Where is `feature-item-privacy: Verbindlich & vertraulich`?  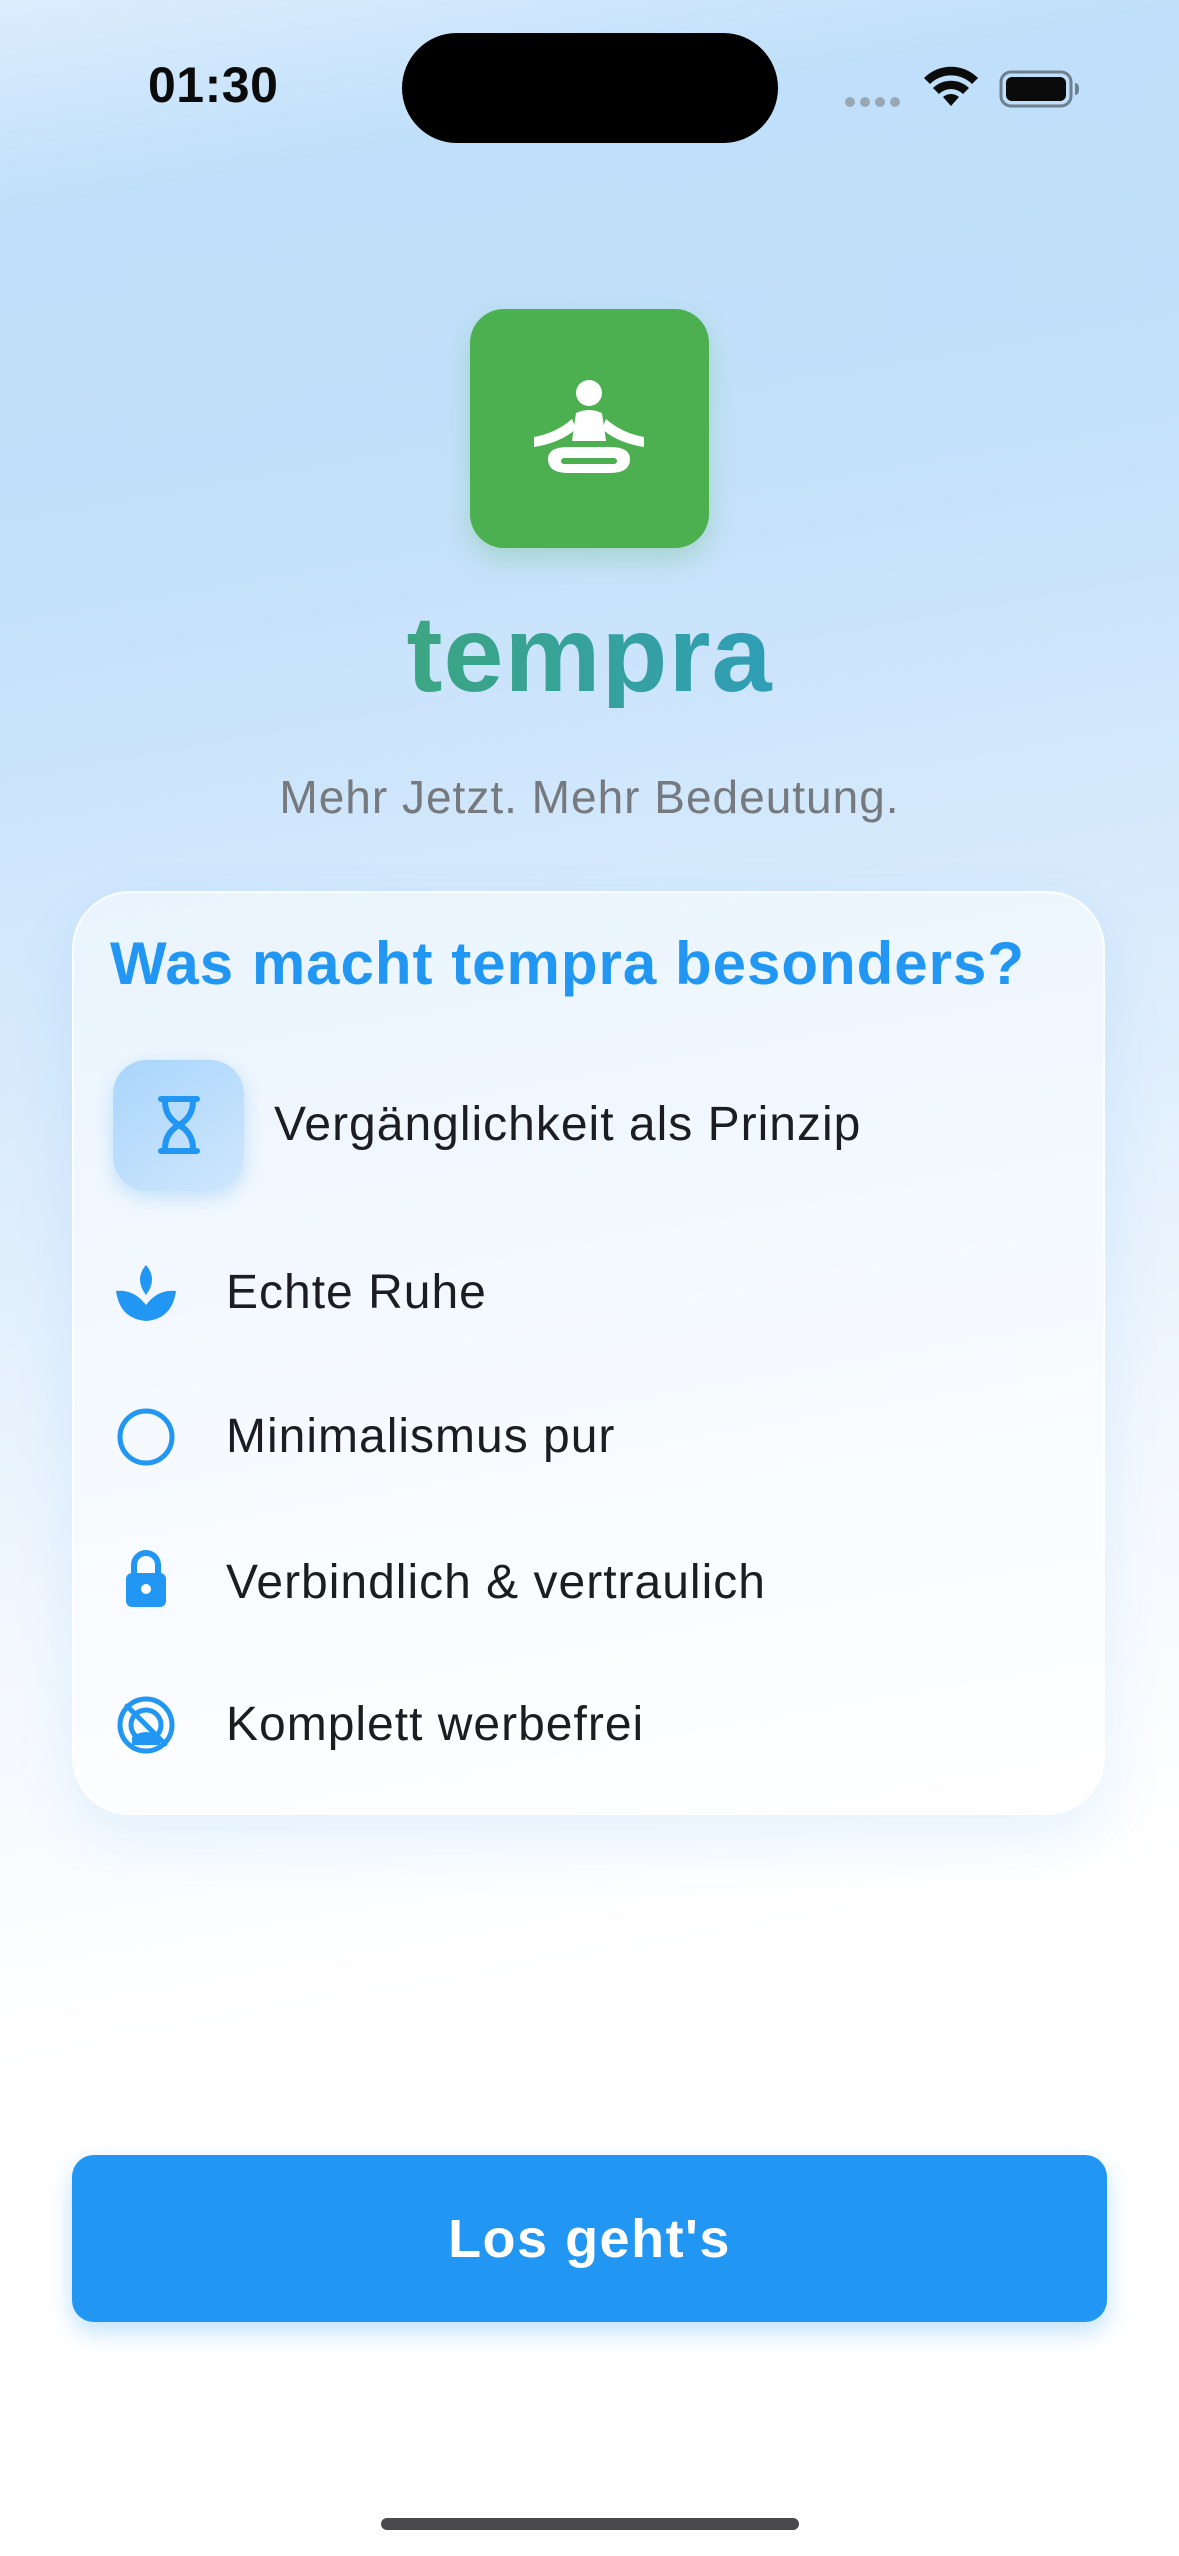 feature-item-privacy: Verbindlich & vertraulich is located at coordinates (590, 1581).